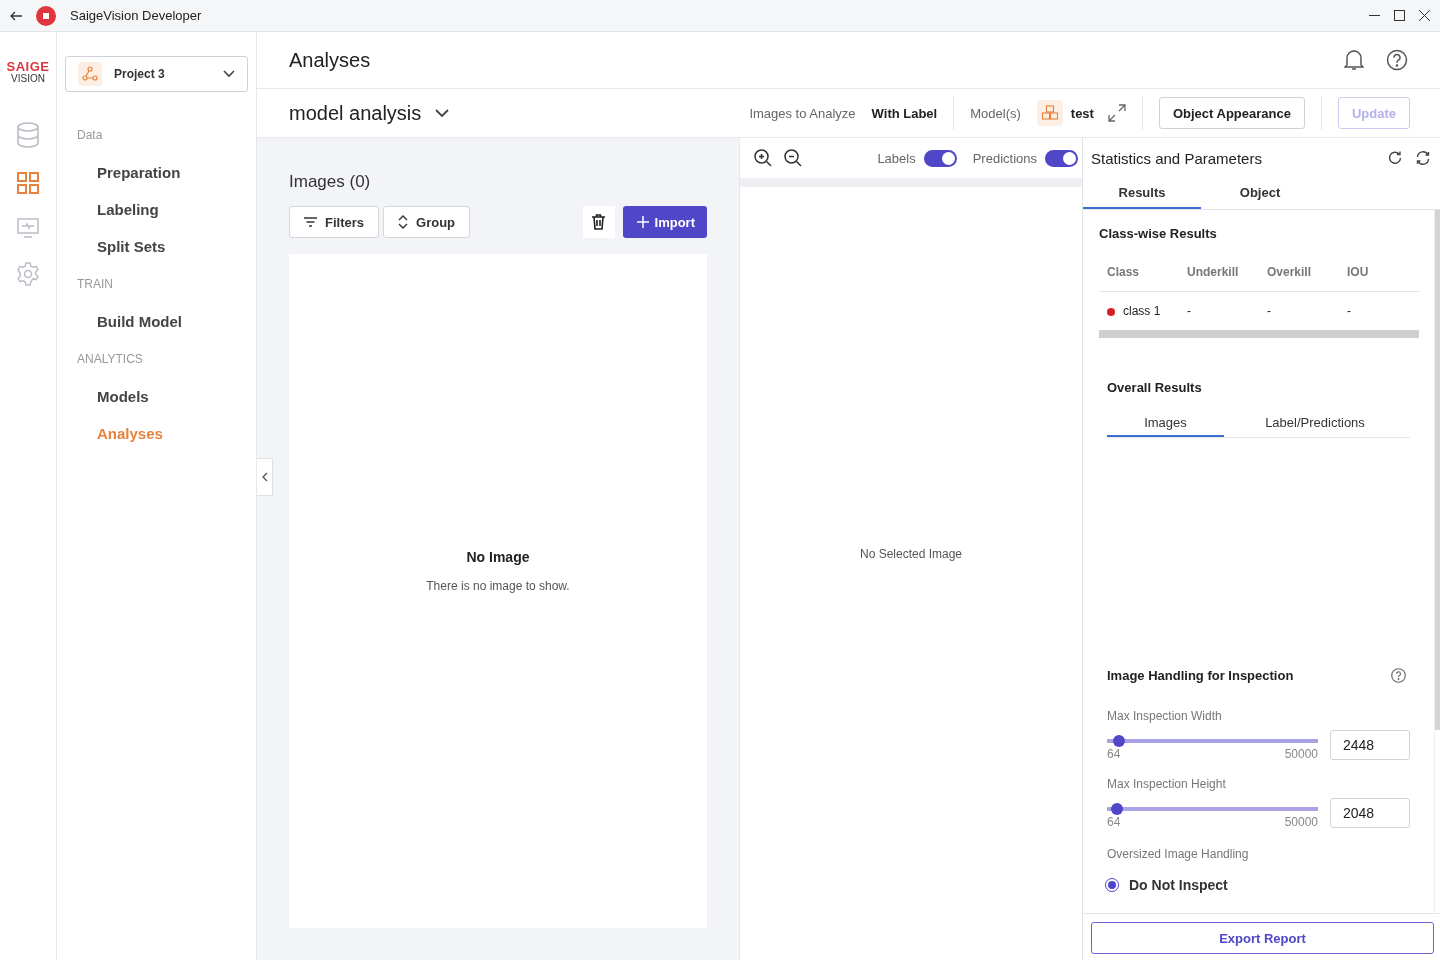 The image size is (1440, 960). Describe the element at coordinates (642, 222) in the screenshot. I see `plus-icon` at that location.